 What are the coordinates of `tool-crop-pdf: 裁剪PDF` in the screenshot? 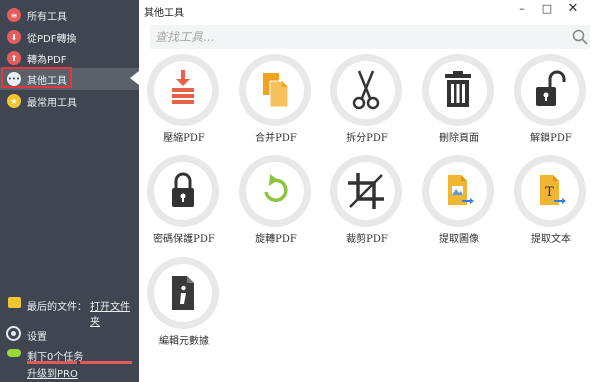 It's located at (367, 203).